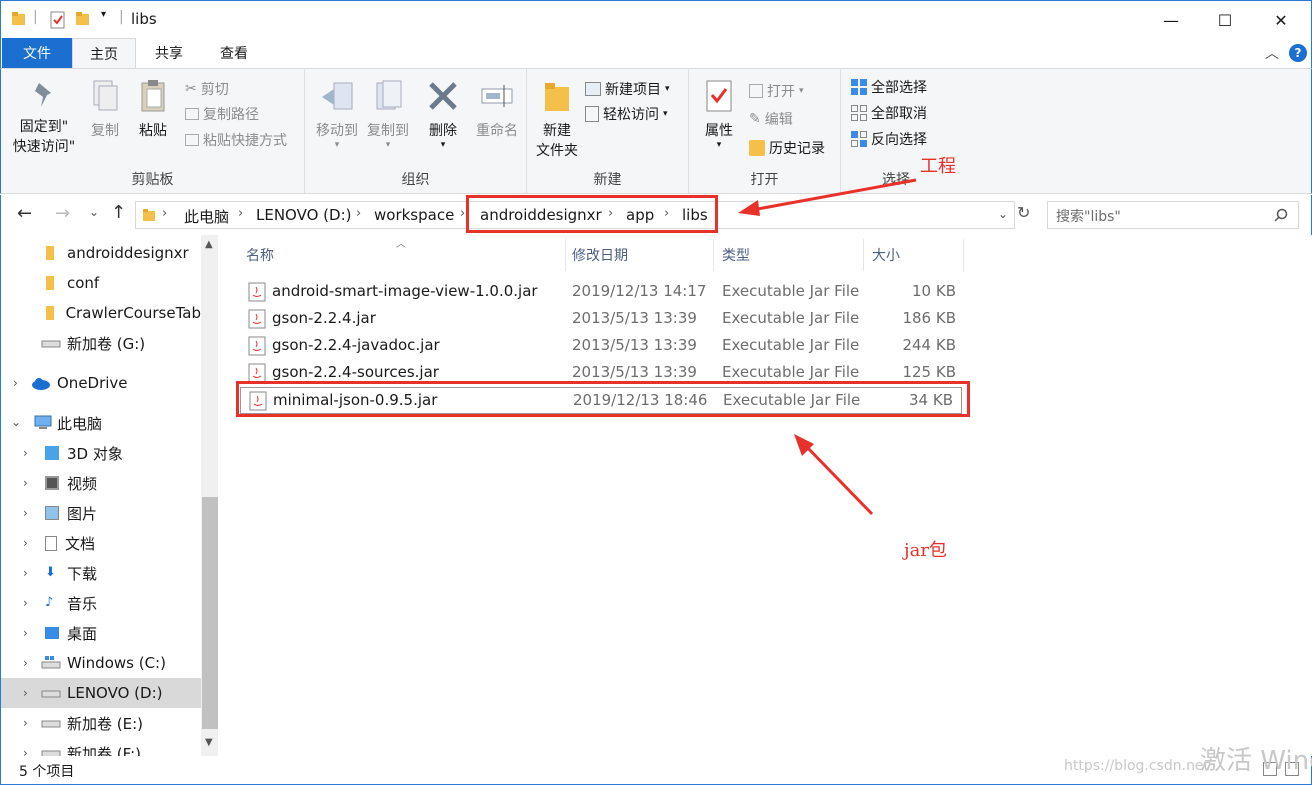 This screenshot has height=785, width=1312. What do you see at coordinates (603, 399) in the screenshot?
I see `file-highlight-box` at bounding box center [603, 399].